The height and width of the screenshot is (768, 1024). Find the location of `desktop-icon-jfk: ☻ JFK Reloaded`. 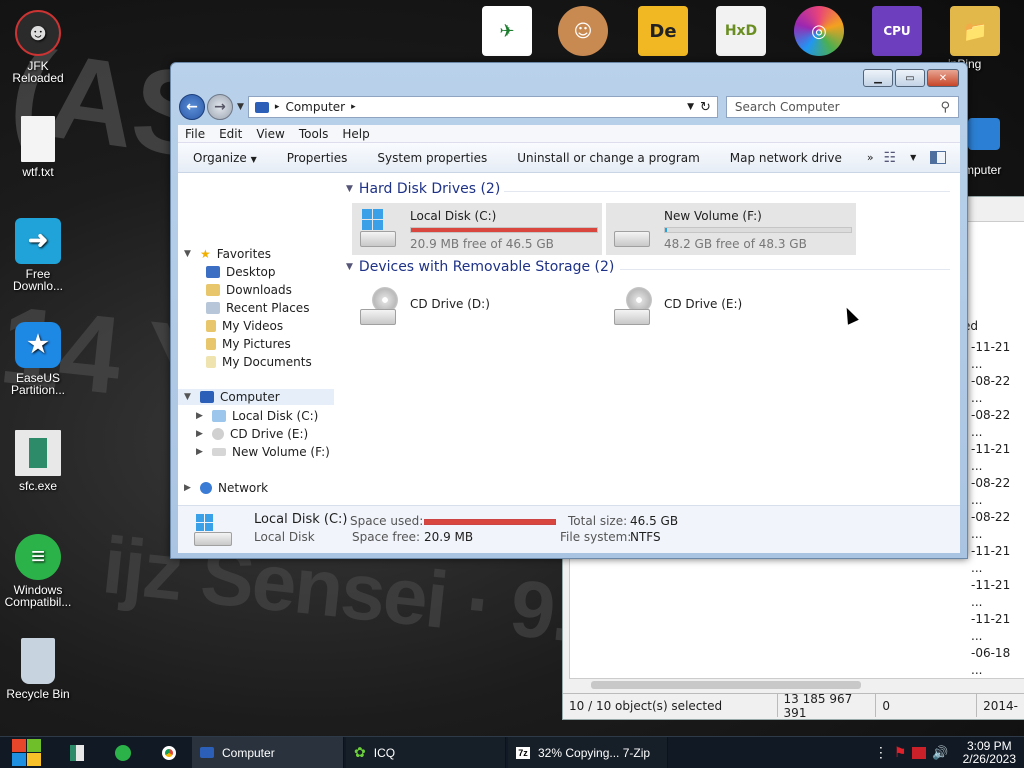

desktop-icon-jfk: ☻ JFK Reloaded is located at coordinates (38, 47).